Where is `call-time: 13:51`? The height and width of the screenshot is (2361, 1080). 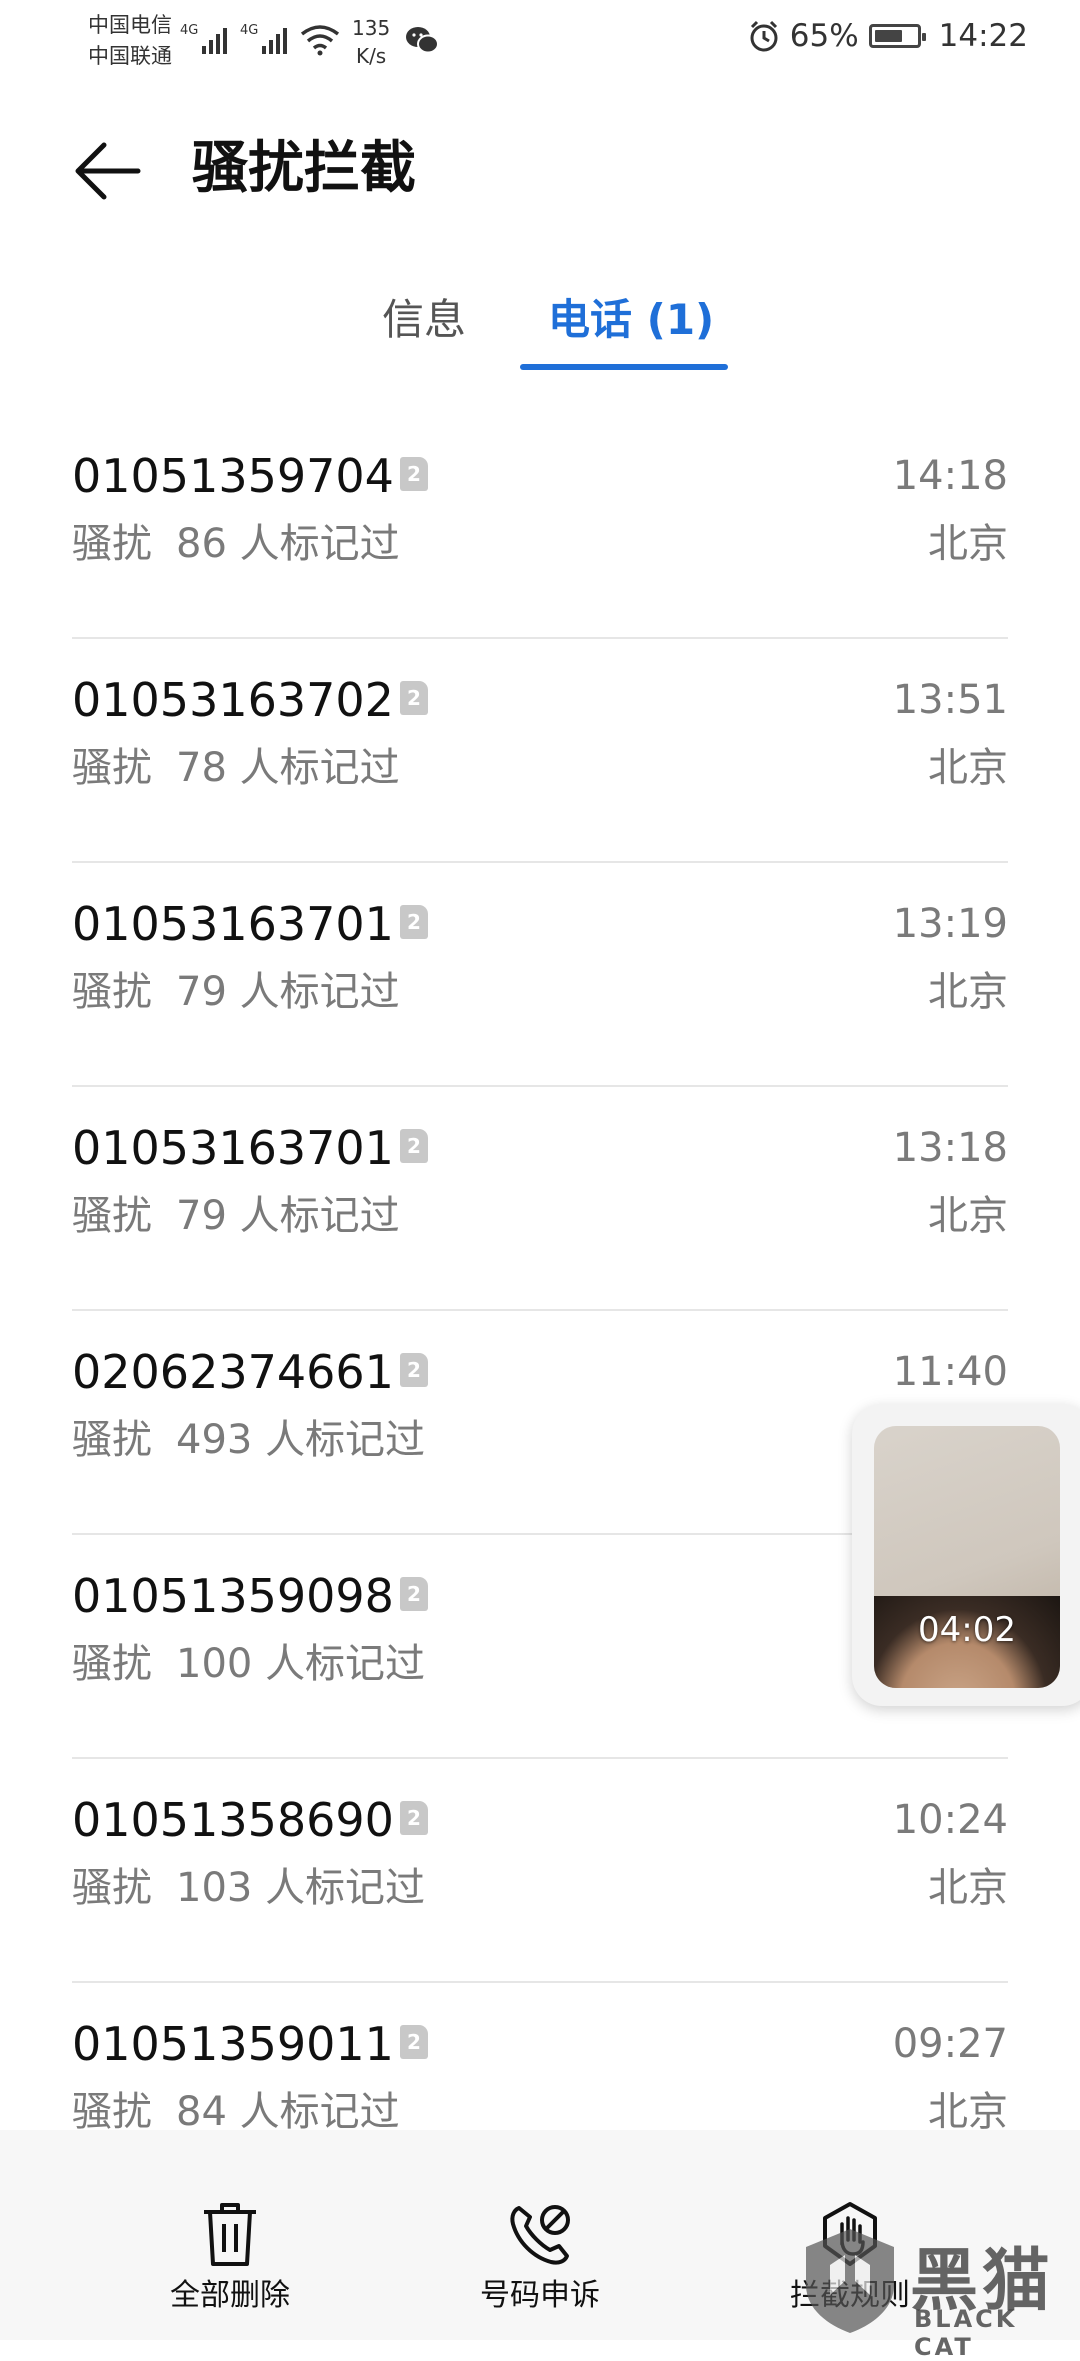
call-time: 13:51 is located at coordinates (950, 700).